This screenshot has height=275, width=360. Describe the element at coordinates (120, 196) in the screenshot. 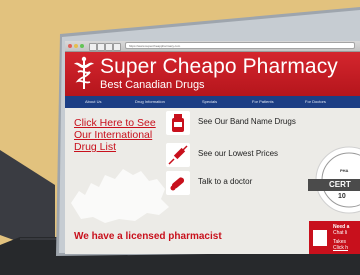

I see `canada-map-icon` at that location.